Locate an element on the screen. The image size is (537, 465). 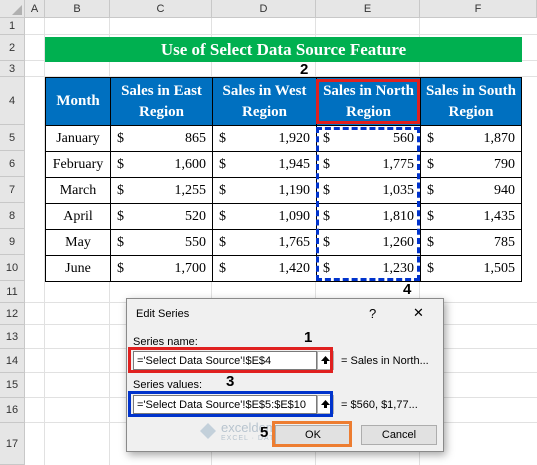
column-header-c: C is located at coordinates (161, 9).